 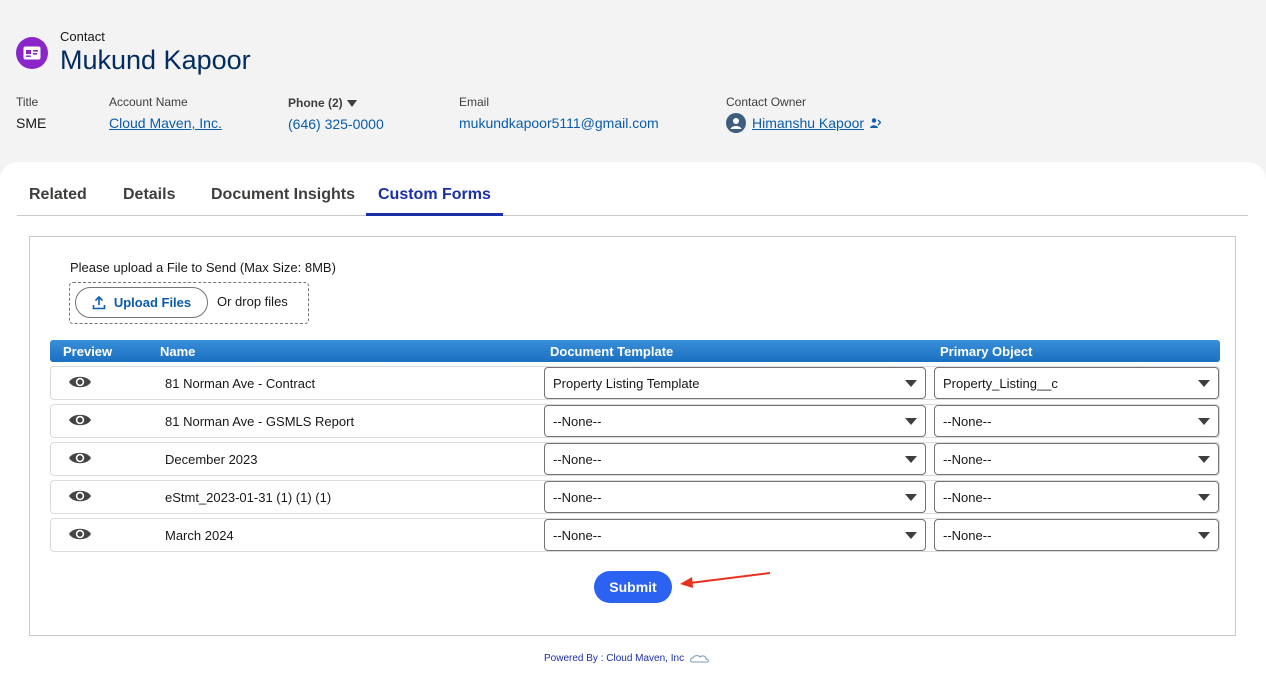 What do you see at coordinates (1076, 383) in the screenshot?
I see `primary-object-select: Property_Listing__c` at bounding box center [1076, 383].